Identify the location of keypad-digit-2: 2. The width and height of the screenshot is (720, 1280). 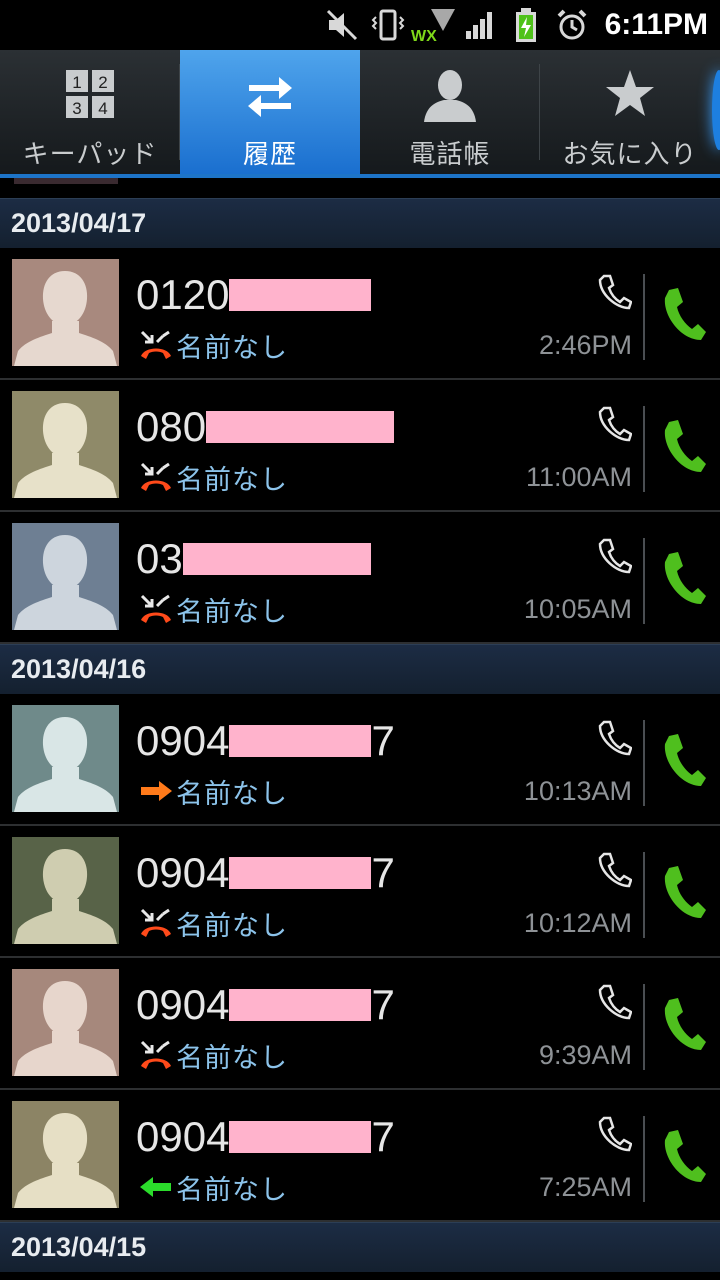
(102, 82).